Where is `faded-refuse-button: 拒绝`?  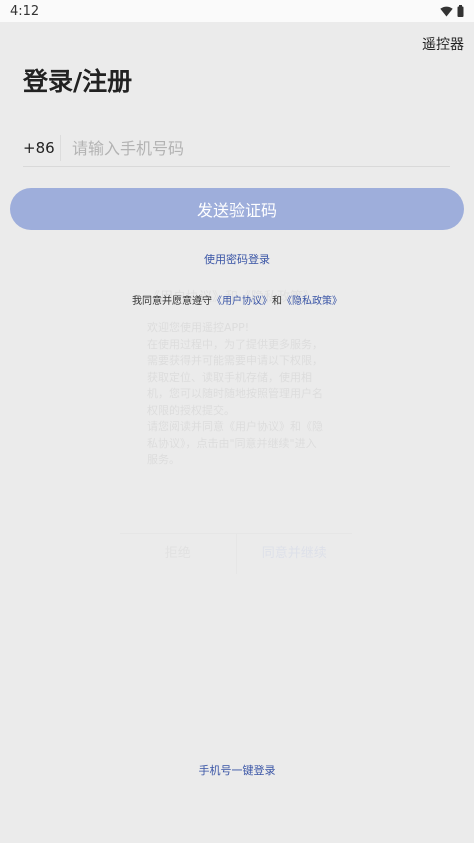 faded-refuse-button: 拒绝 is located at coordinates (178, 554).